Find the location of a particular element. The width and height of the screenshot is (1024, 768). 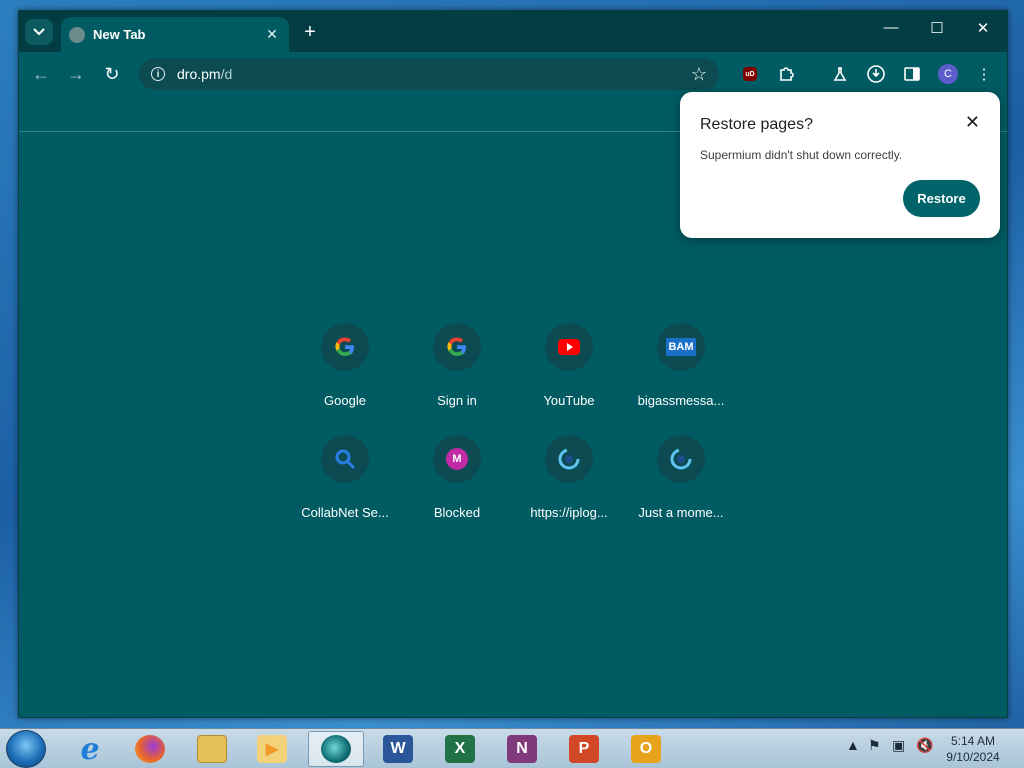

taskbar-app-powerpoint: P is located at coordinates (584, 749).